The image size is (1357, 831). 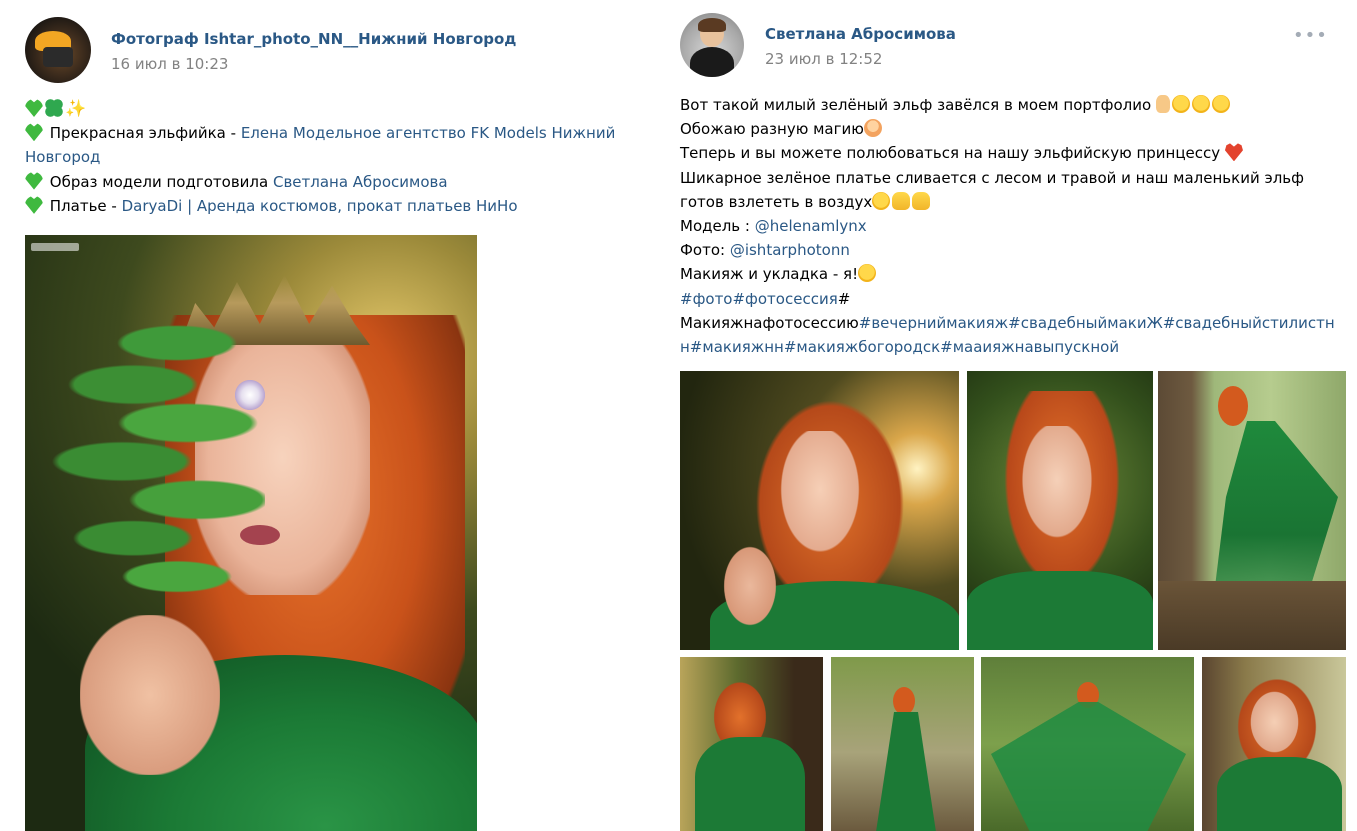 What do you see at coordinates (717, 226) in the screenshot?
I see `text-span: Модель :` at bounding box center [717, 226].